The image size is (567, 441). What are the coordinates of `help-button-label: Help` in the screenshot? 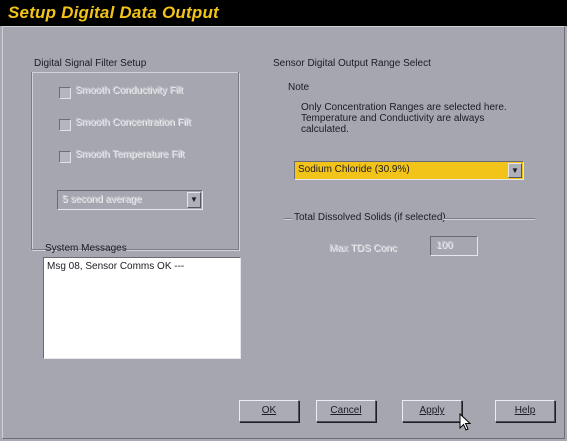 It's located at (525, 410).